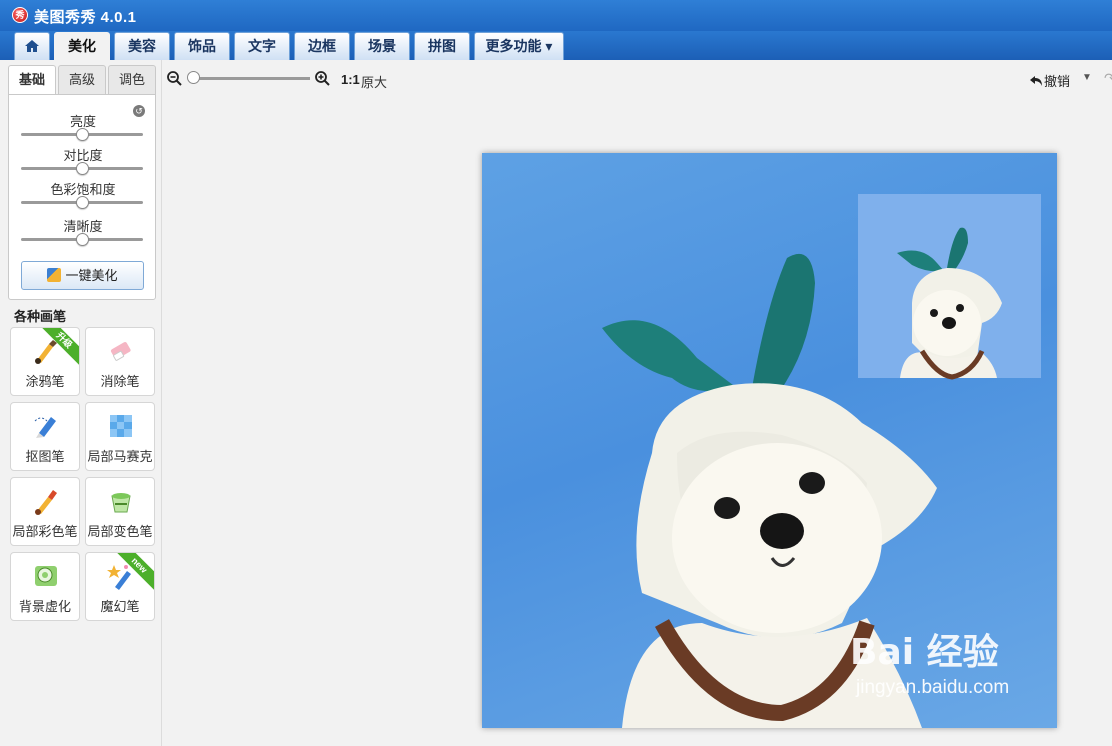 The image size is (1112, 746). Describe the element at coordinates (924, 652) in the screenshot. I see `watermark-main-text: Bai 经验` at that location.